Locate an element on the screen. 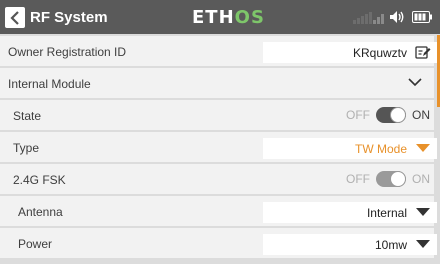 This screenshot has width=440, height=264. owner-id-label: Owner Registration ID is located at coordinates (67, 52).